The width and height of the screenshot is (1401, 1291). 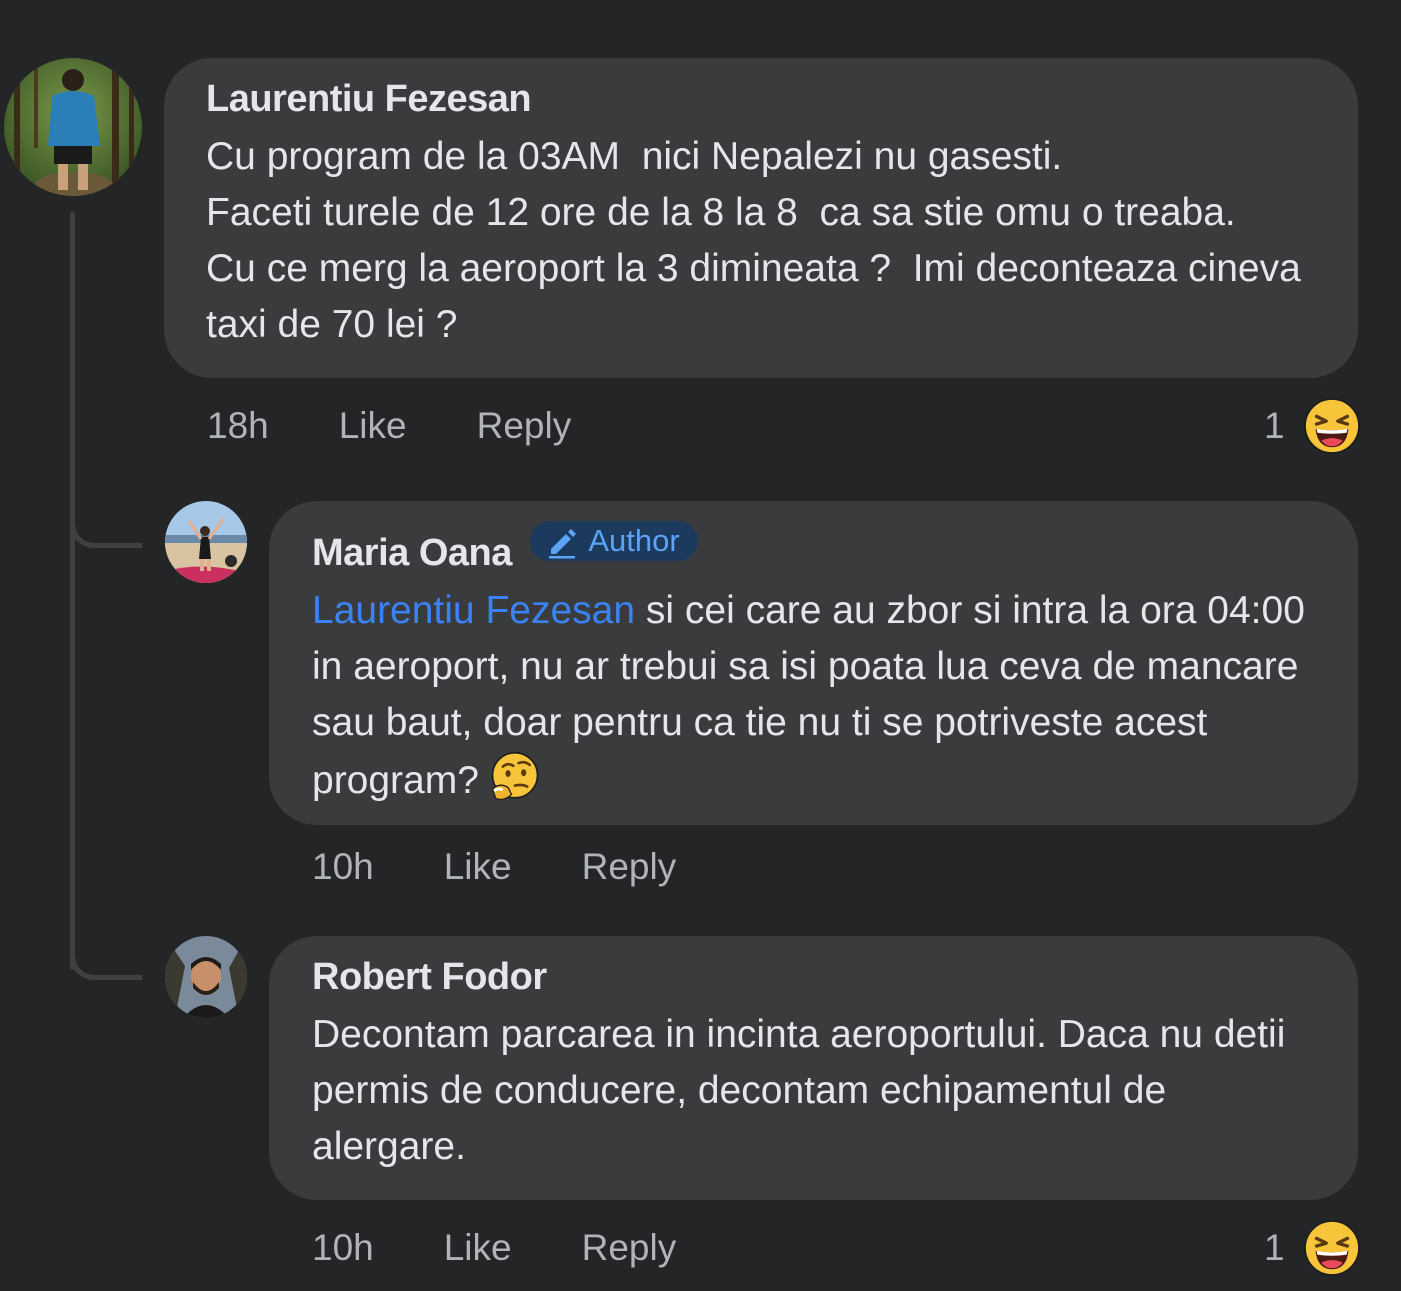 I want to click on pencil-icon, so click(x=563, y=544).